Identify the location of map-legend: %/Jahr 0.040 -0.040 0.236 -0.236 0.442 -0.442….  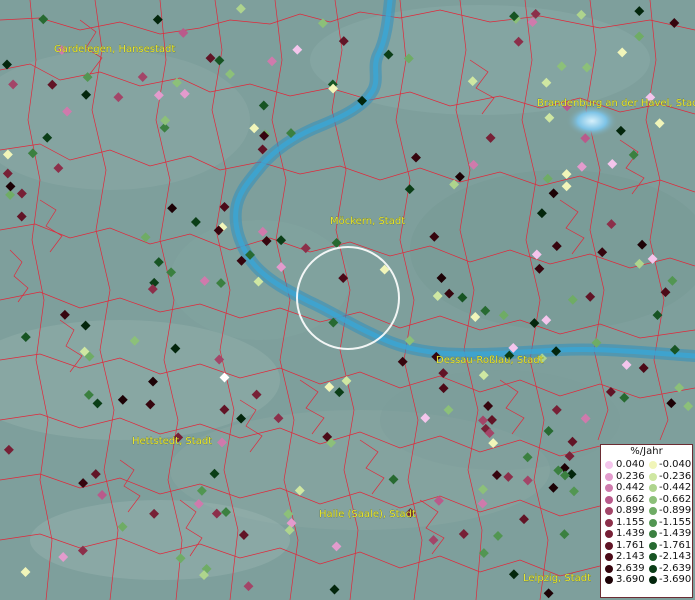
(646, 521).